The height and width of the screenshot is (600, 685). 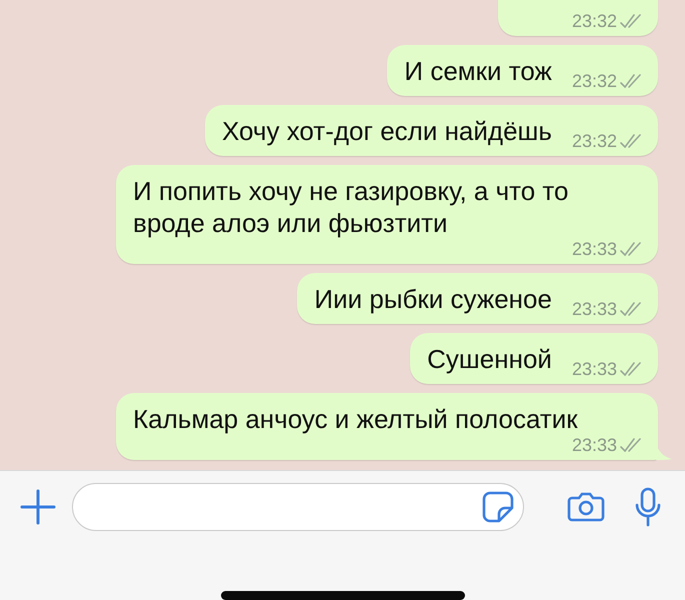 What do you see at coordinates (433, 299) in the screenshot?
I see `message-text: Иии рыбки суженое` at bounding box center [433, 299].